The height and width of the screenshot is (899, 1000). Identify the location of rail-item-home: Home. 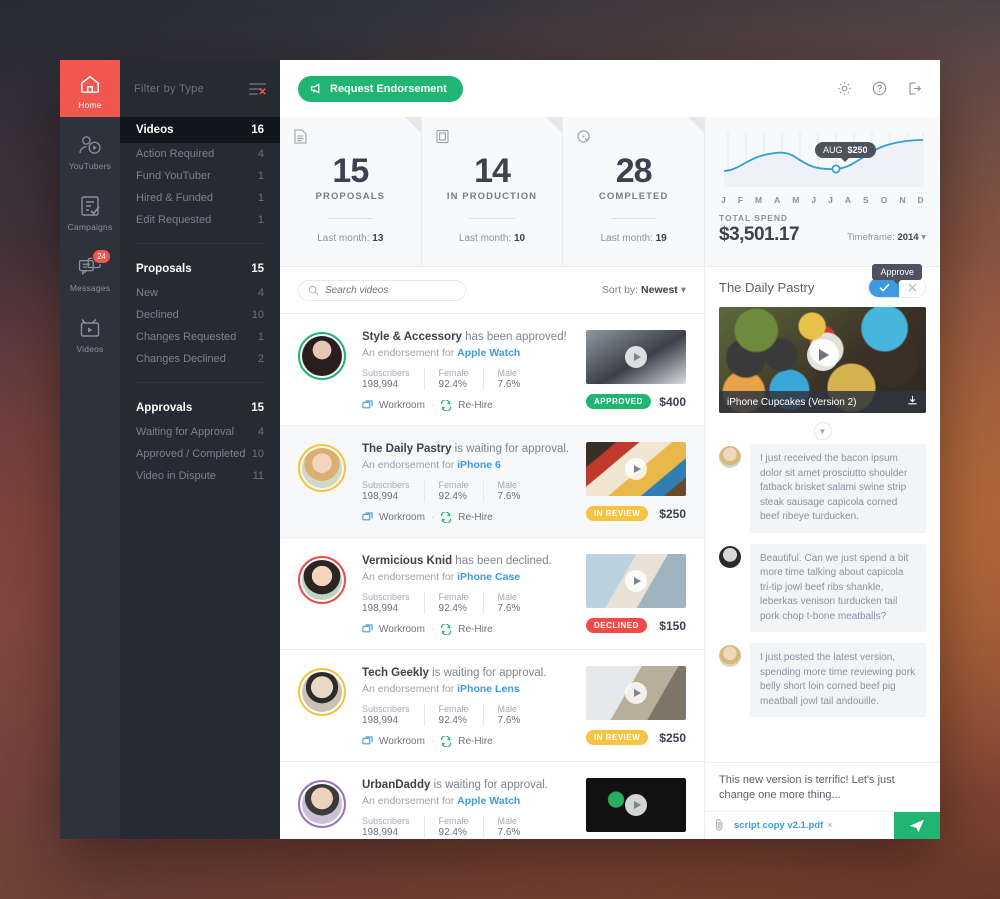
(90, 88).